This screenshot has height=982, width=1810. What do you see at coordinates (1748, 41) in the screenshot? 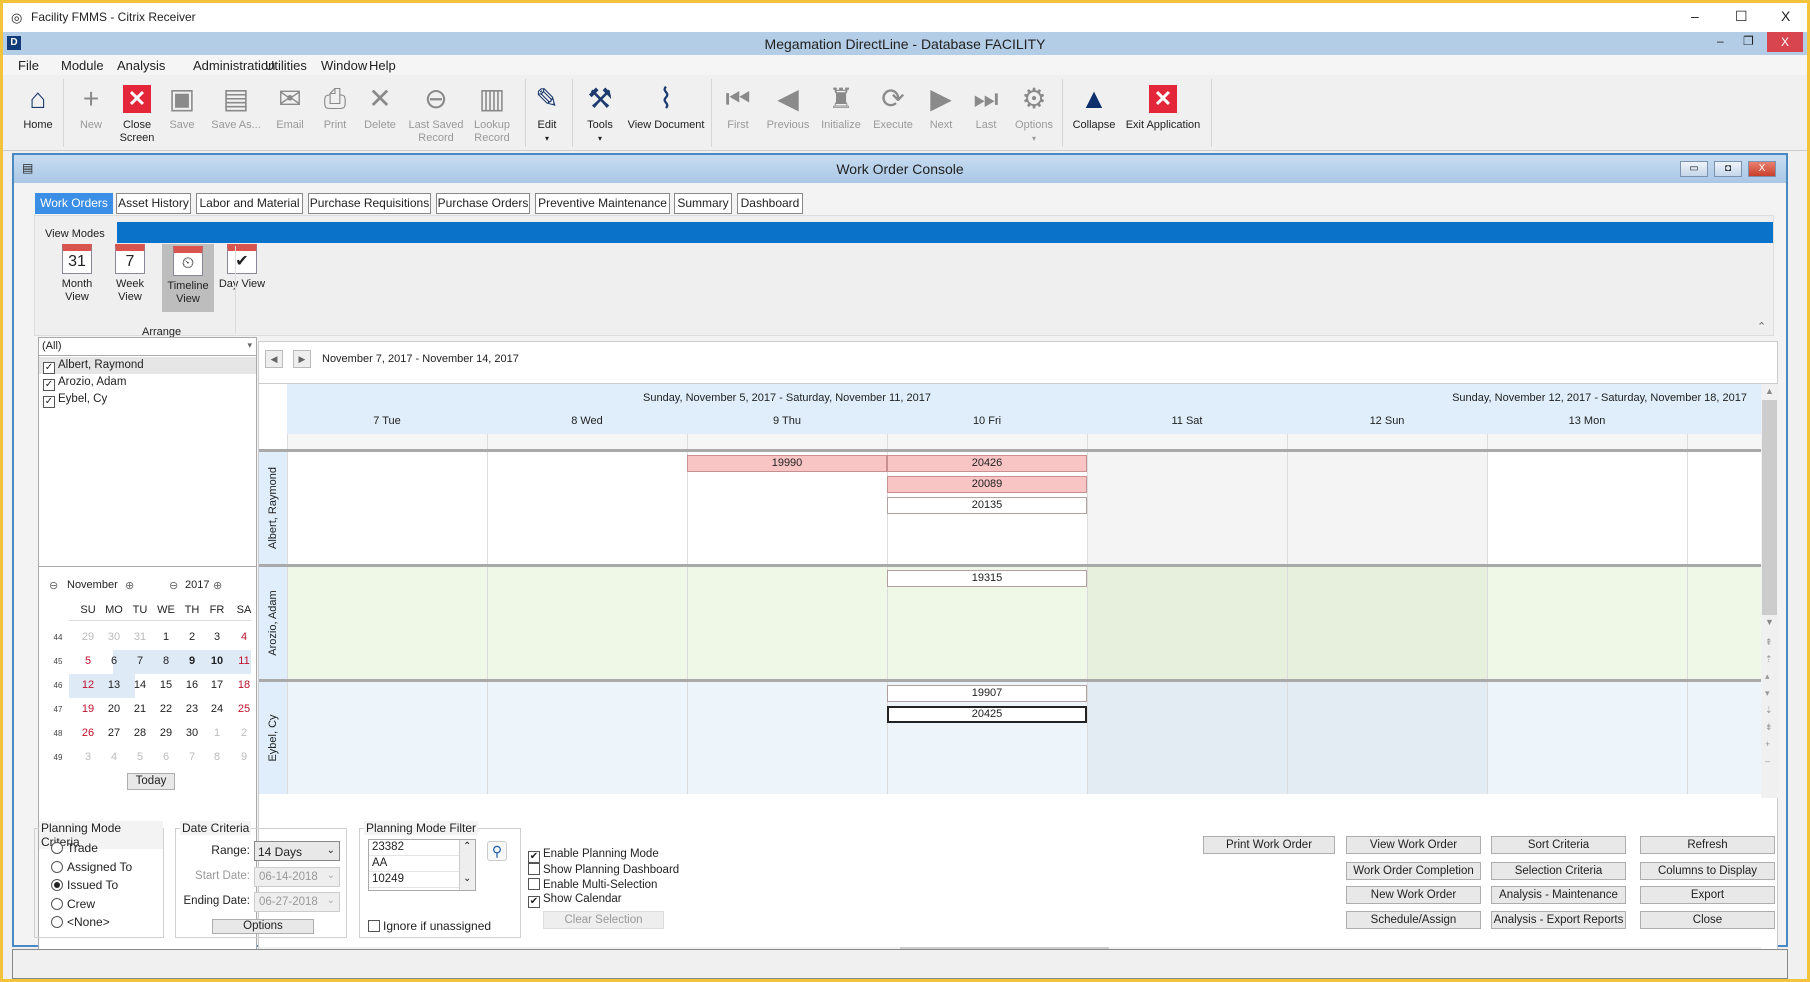
I see `app-restore-button: ❐` at bounding box center [1748, 41].